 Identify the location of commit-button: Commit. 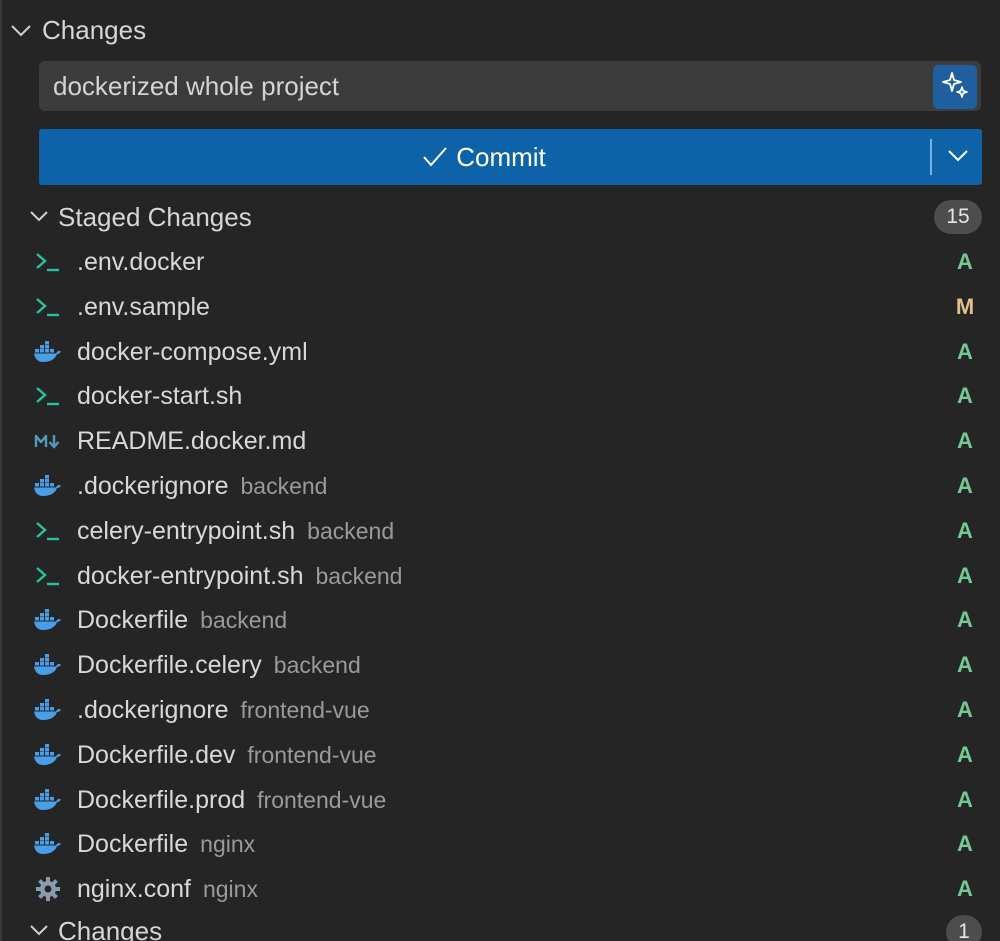
(484, 157).